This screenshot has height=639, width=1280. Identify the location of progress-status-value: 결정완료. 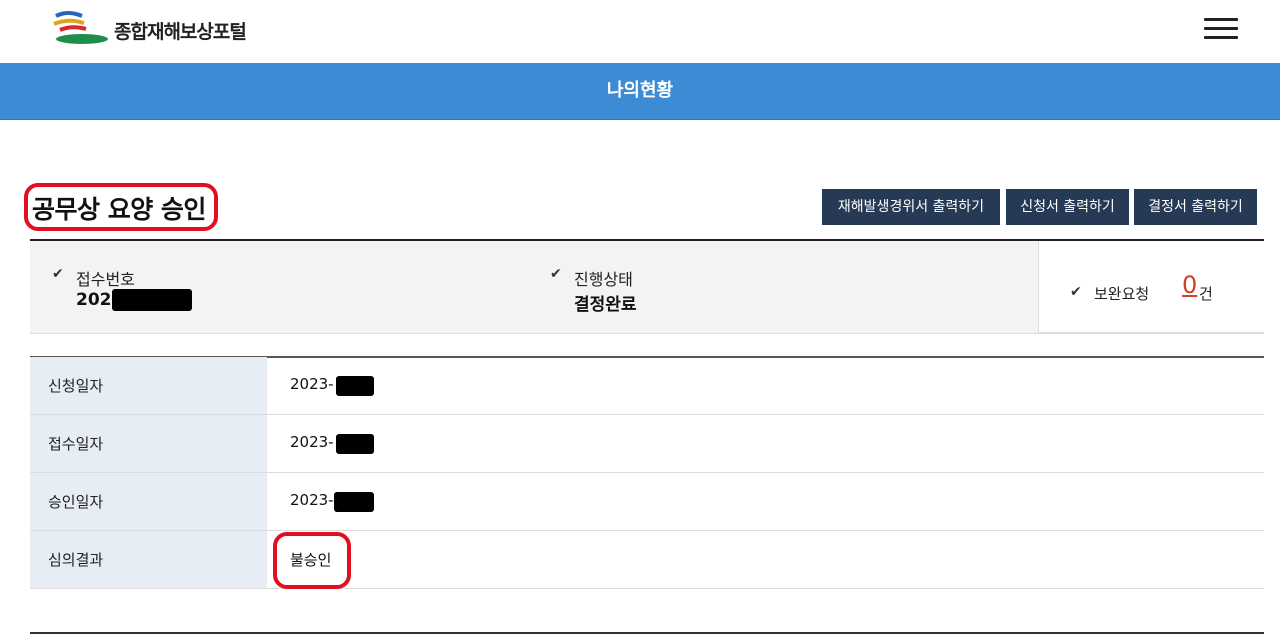
(605, 305).